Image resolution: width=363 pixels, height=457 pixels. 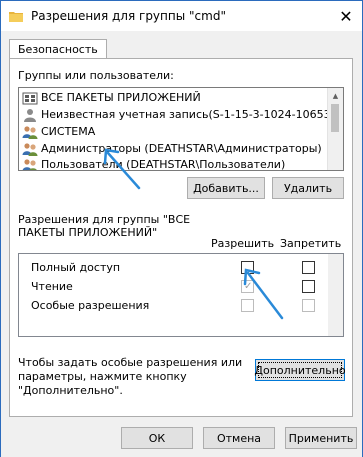 What do you see at coordinates (128, 16) in the screenshot?
I see `window-title: Разрешения для группы "cmd"` at bounding box center [128, 16].